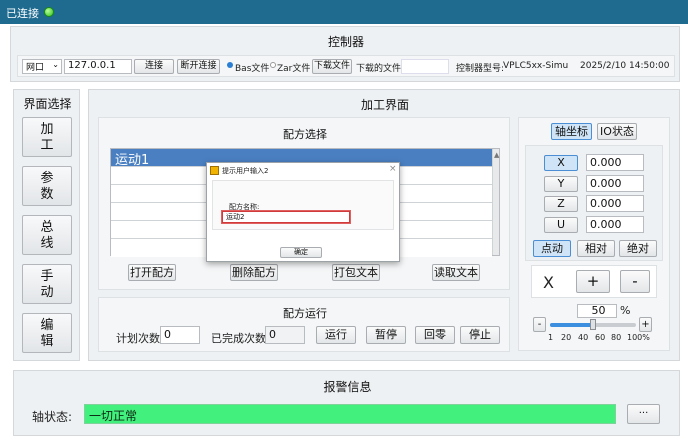  Describe the element at coordinates (638, 248) in the screenshot. I see `mode-absolute-button: 绝对` at that location.